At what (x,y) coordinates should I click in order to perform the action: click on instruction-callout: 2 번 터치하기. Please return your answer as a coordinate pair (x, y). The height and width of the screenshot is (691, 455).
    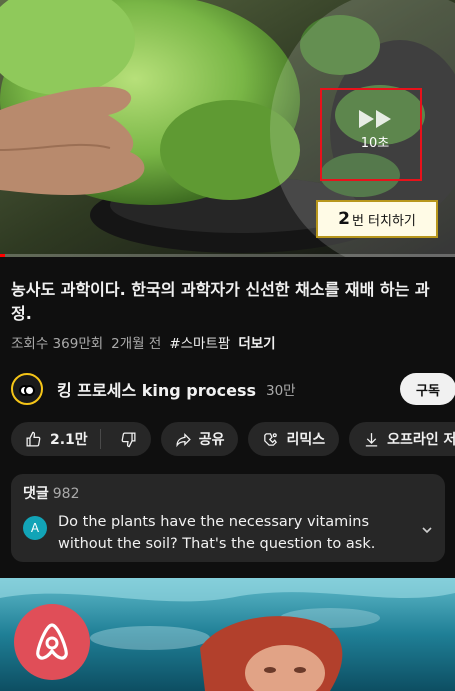
    Looking at the image, I should click on (377, 219).